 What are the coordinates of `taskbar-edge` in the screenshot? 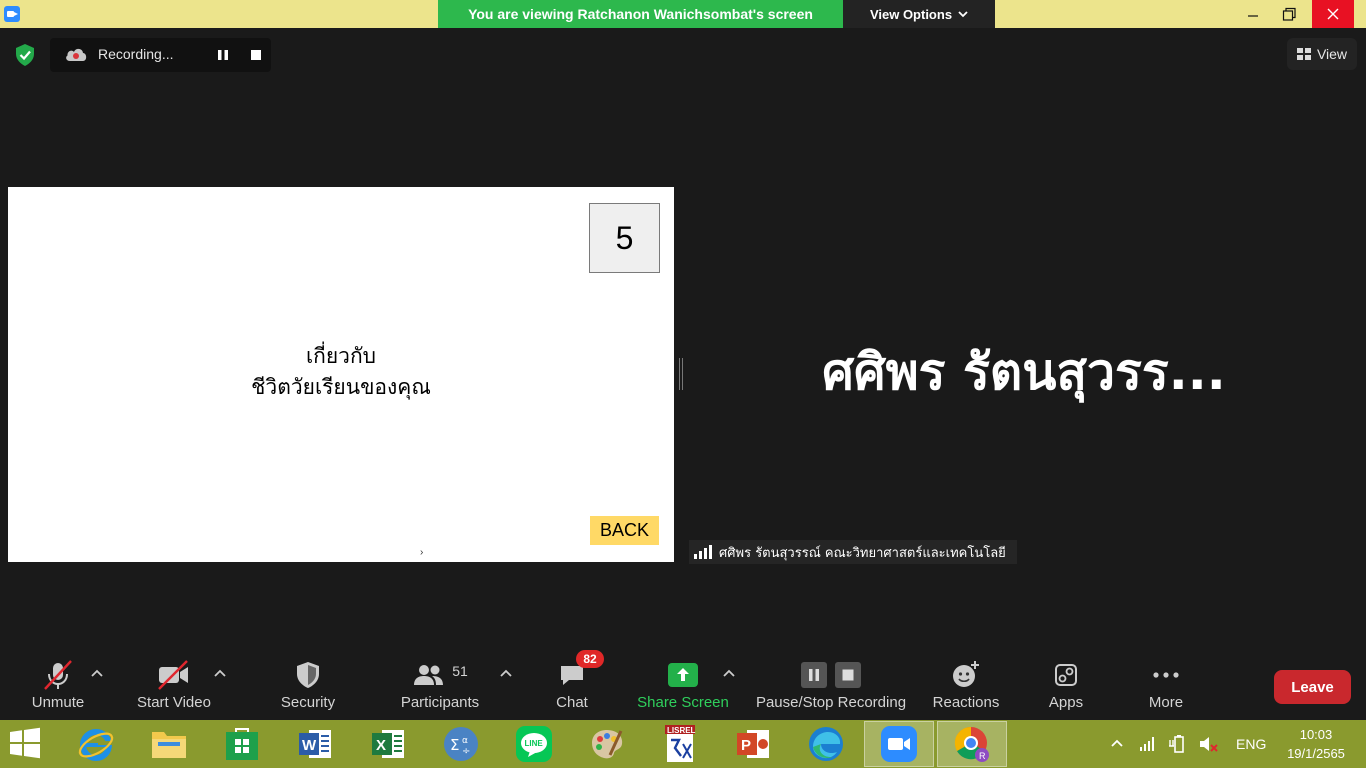 It's located at (826, 744).